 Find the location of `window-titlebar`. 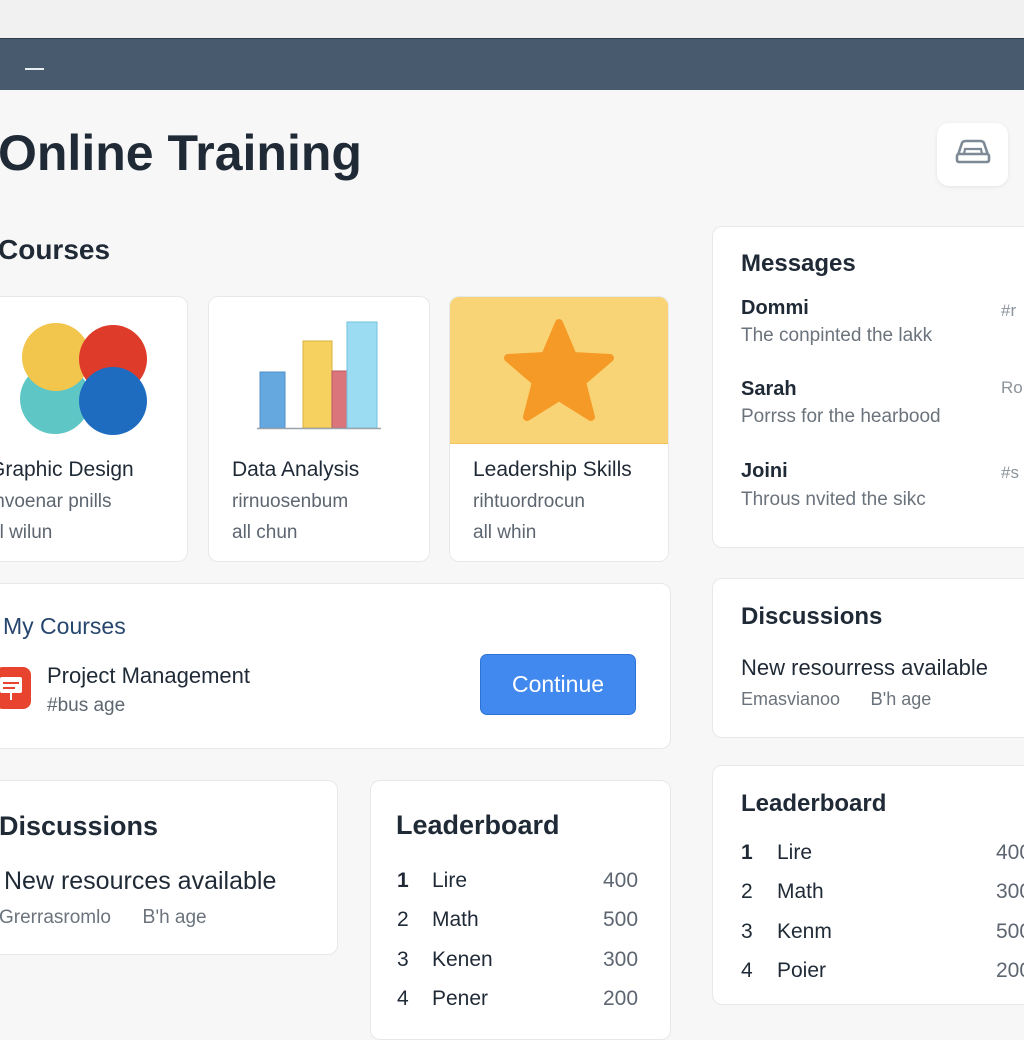

window-titlebar is located at coordinates (512, 64).